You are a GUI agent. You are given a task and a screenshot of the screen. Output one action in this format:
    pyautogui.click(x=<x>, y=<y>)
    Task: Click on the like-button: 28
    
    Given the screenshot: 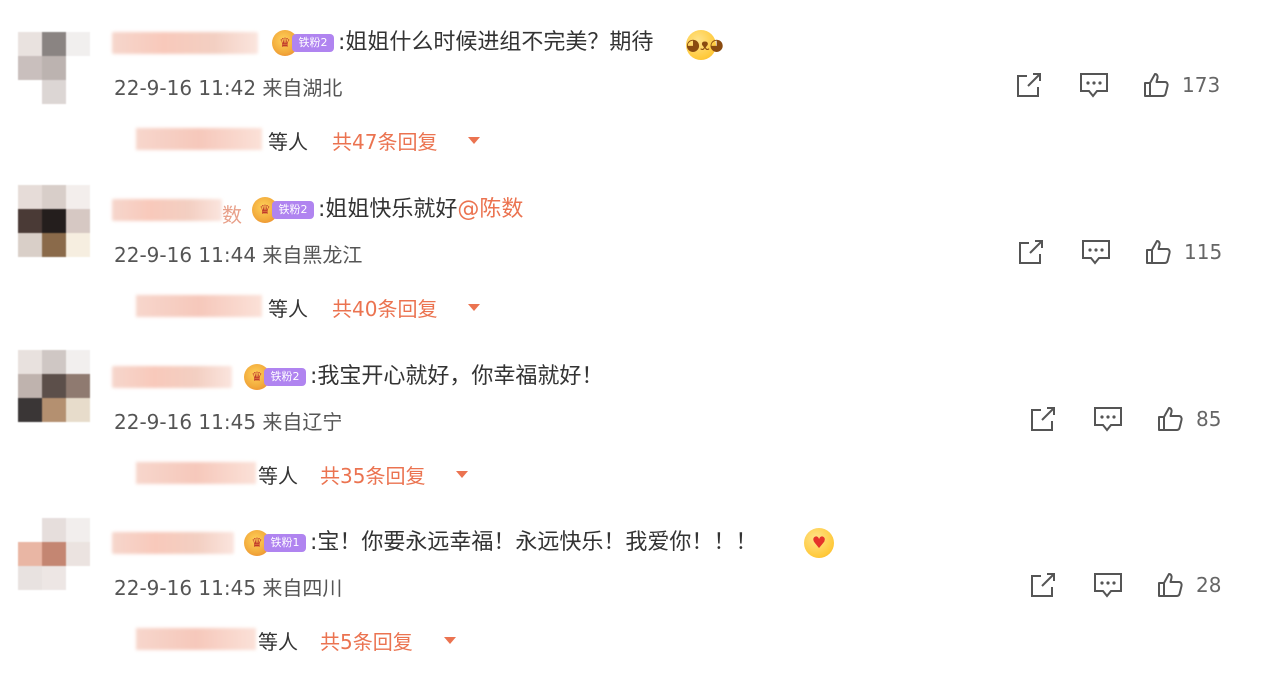 What is the action you would take?
    pyautogui.click(x=1188, y=585)
    